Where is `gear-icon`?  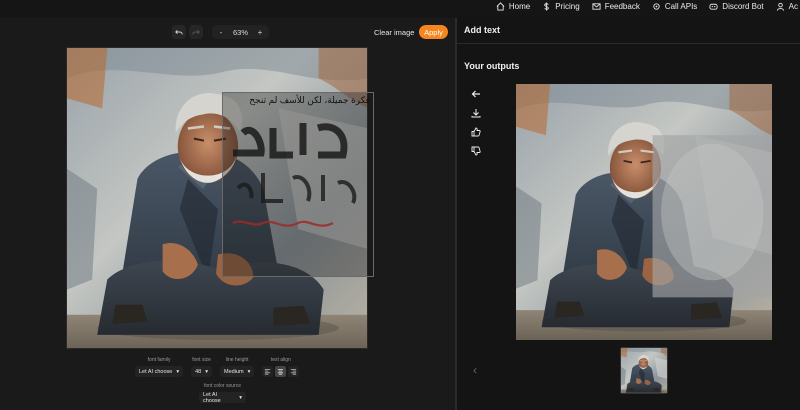 gear-icon is located at coordinates (656, 6).